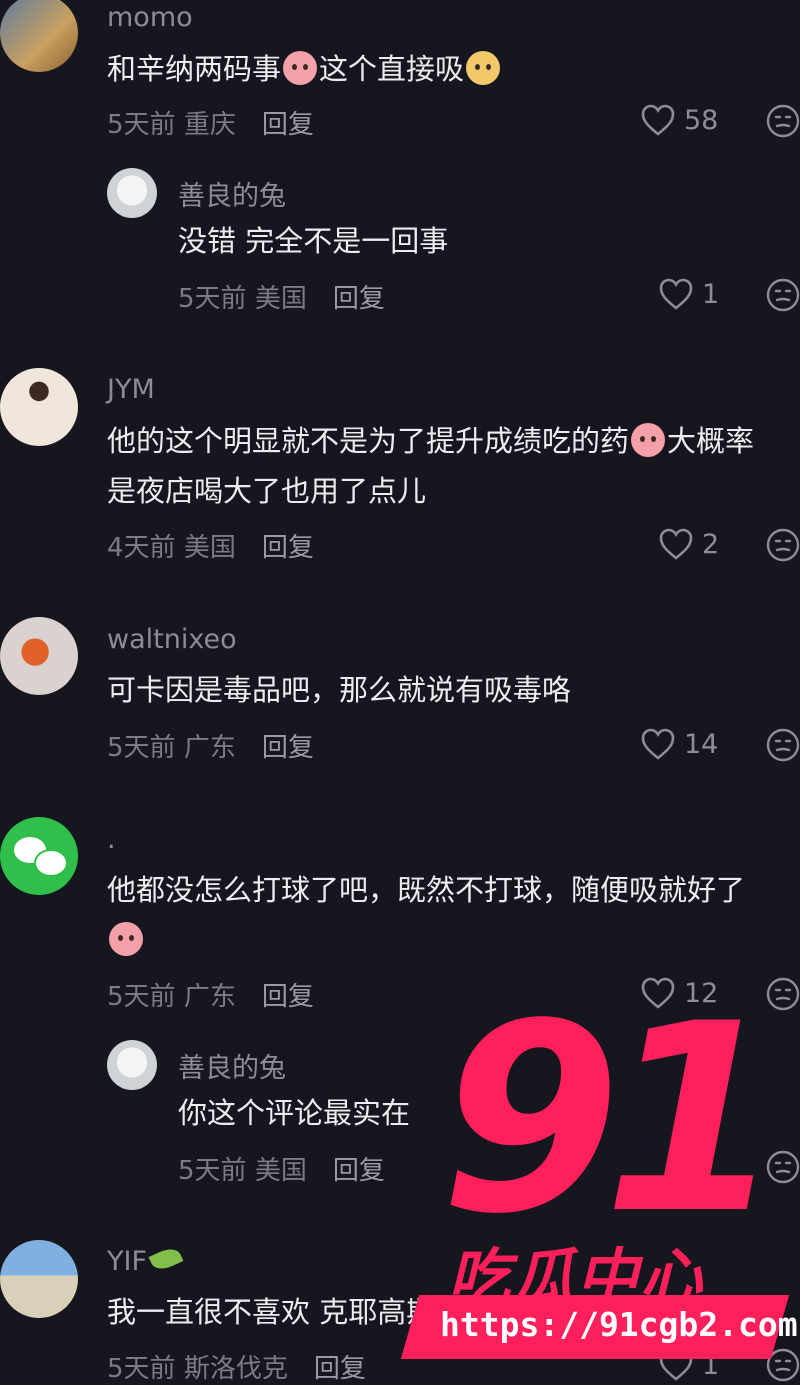 This screenshot has width=800, height=1385. What do you see at coordinates (576, 1277) in the screenshot?
I see `watermark-subtitle: 吃瓜中心` at bounding box center [576, 1277].